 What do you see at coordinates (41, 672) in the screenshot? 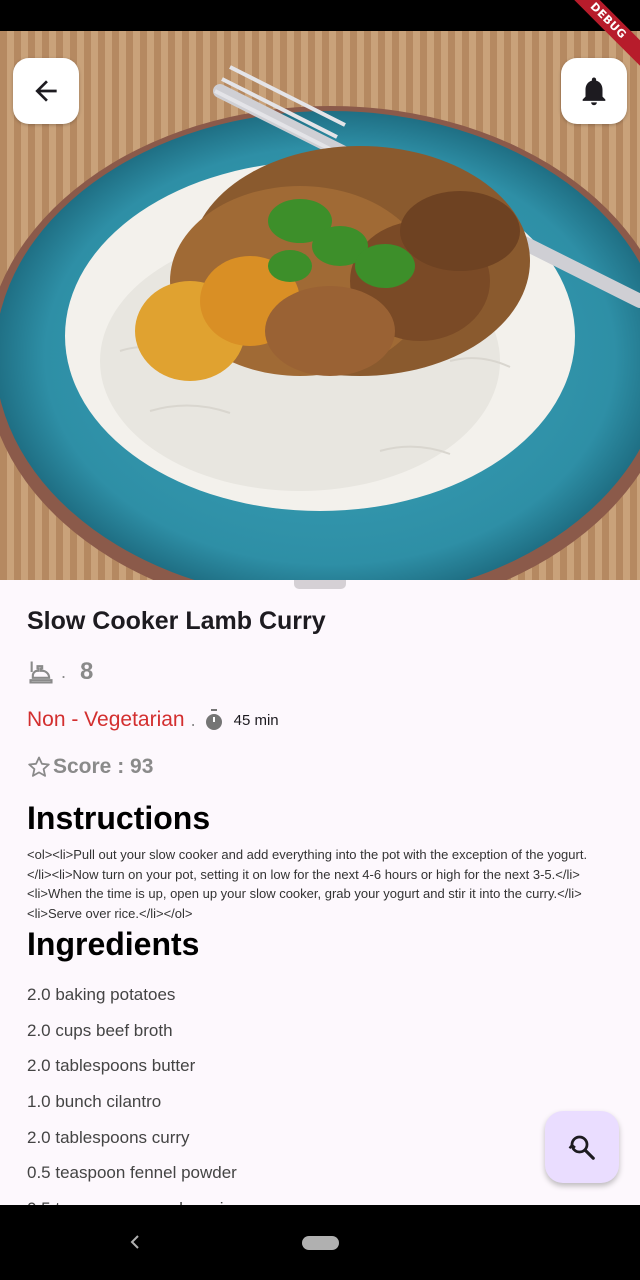
I see `servings-icon` at bounding box center [41, 672].